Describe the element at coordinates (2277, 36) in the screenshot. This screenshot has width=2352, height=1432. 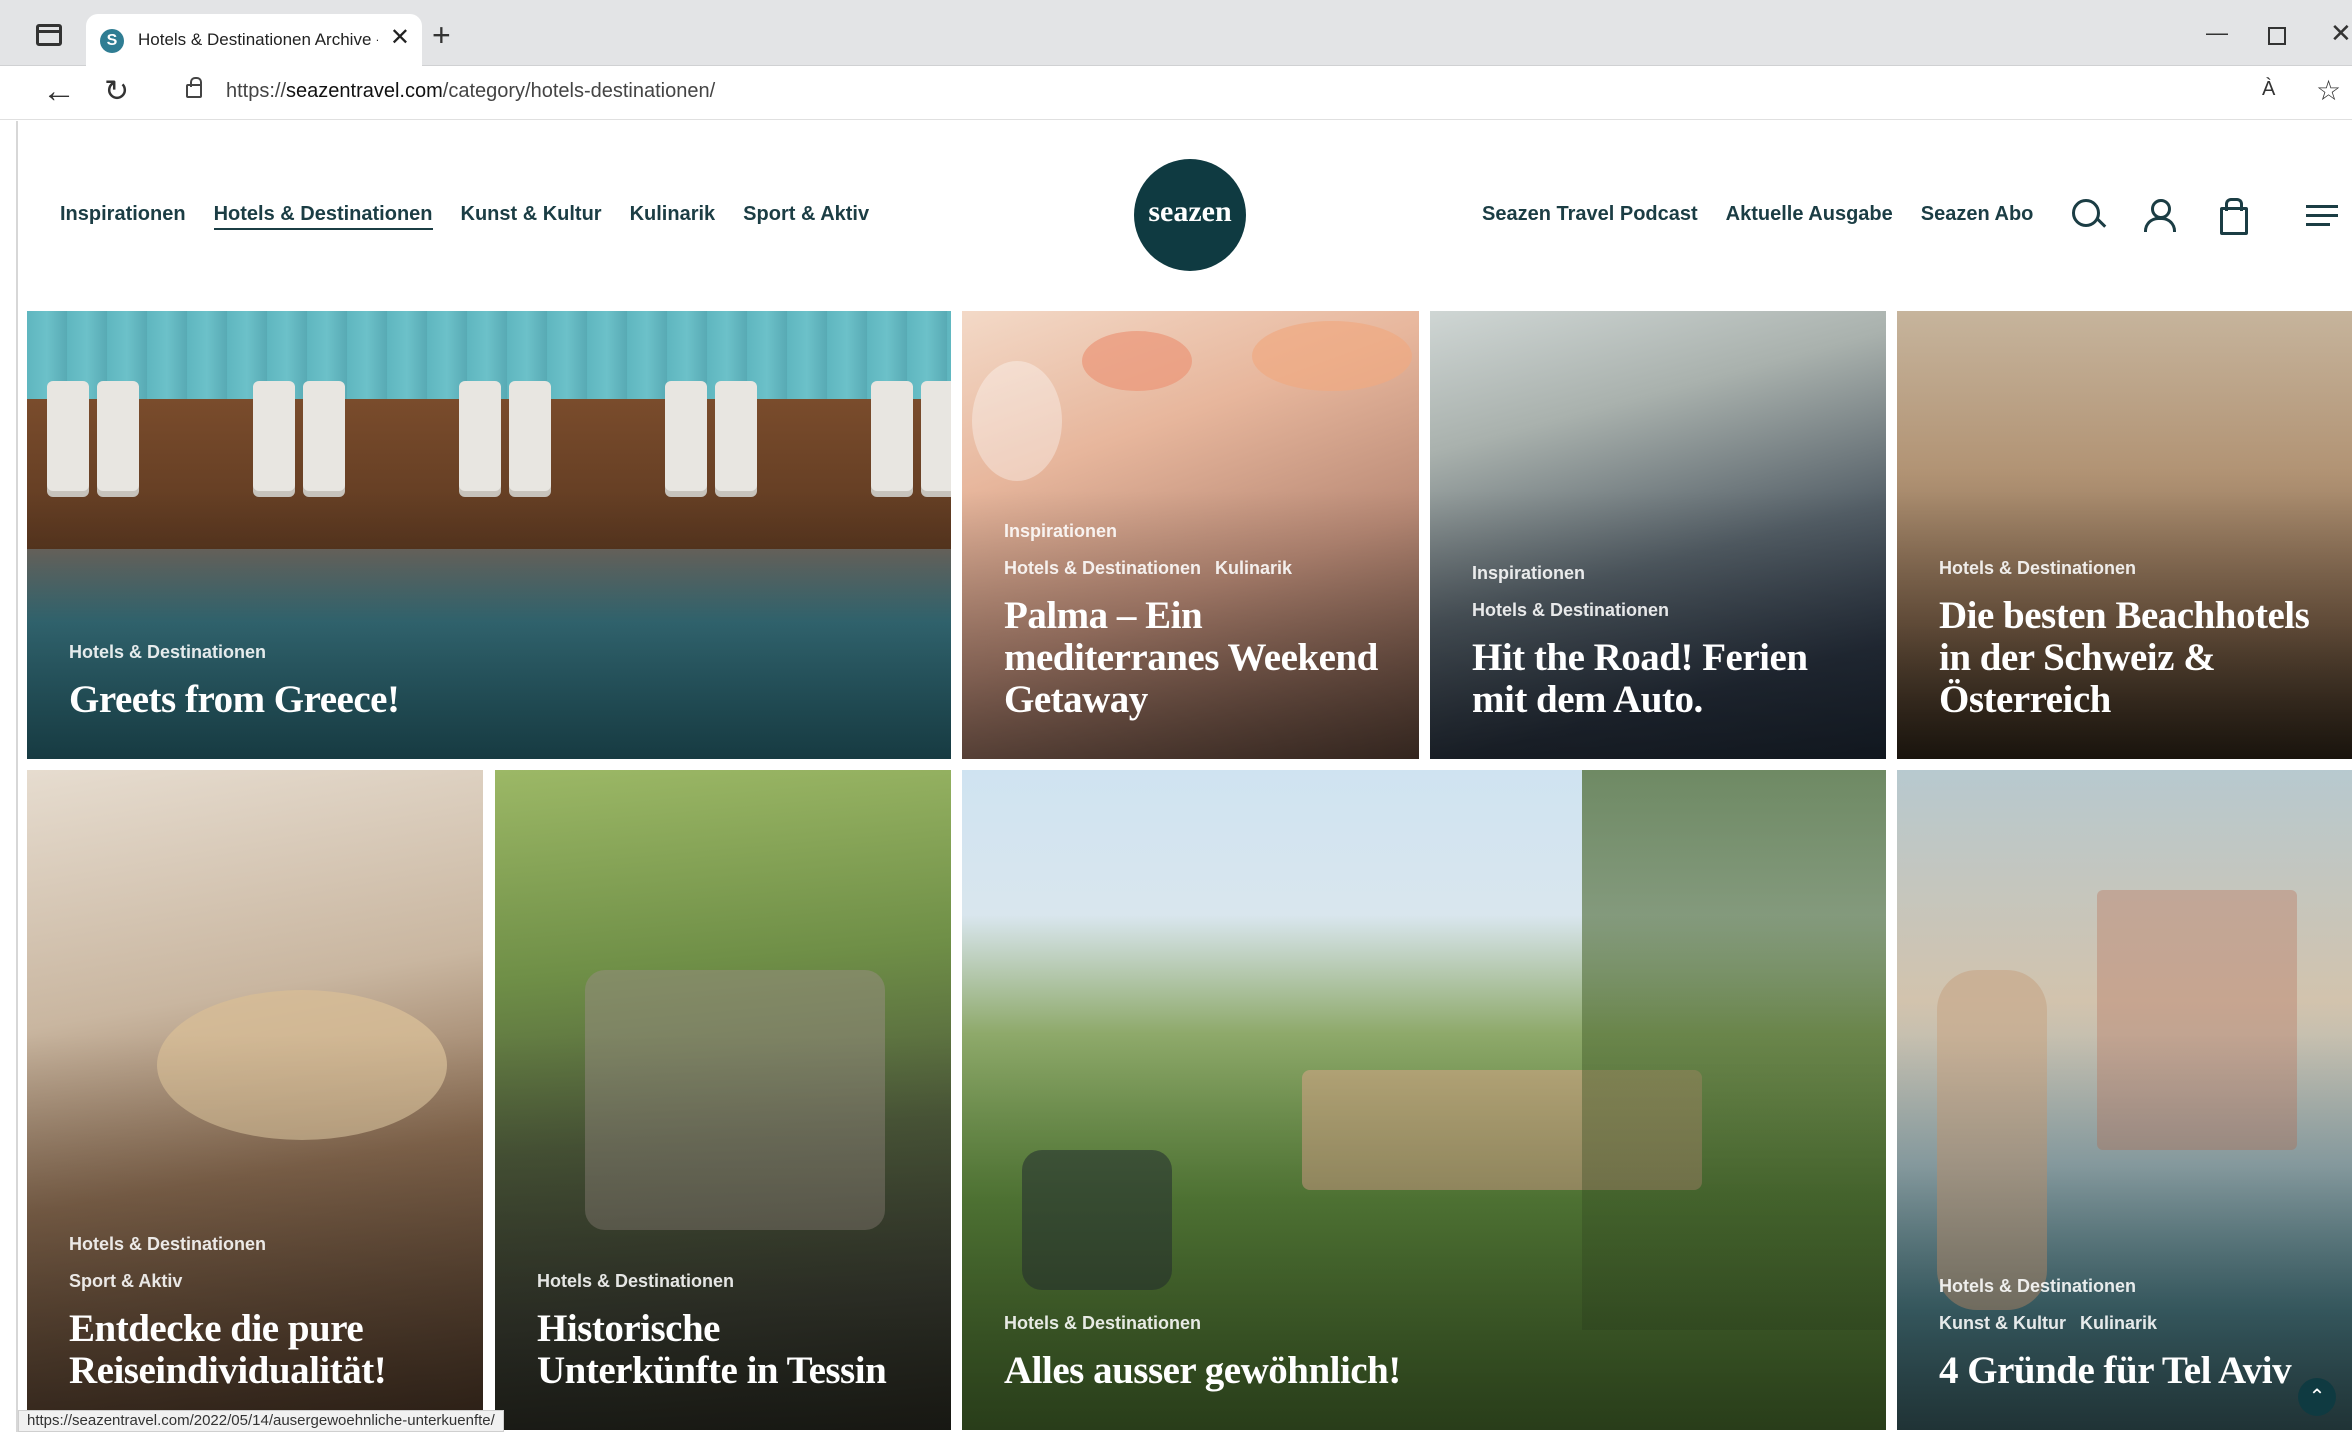
I see `maximize-icon` at that location.